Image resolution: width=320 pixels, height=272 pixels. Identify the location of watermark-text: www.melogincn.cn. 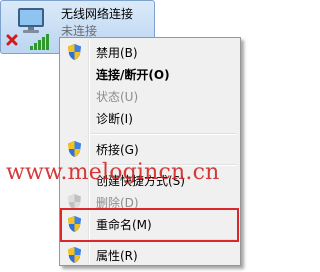
(113, 172).